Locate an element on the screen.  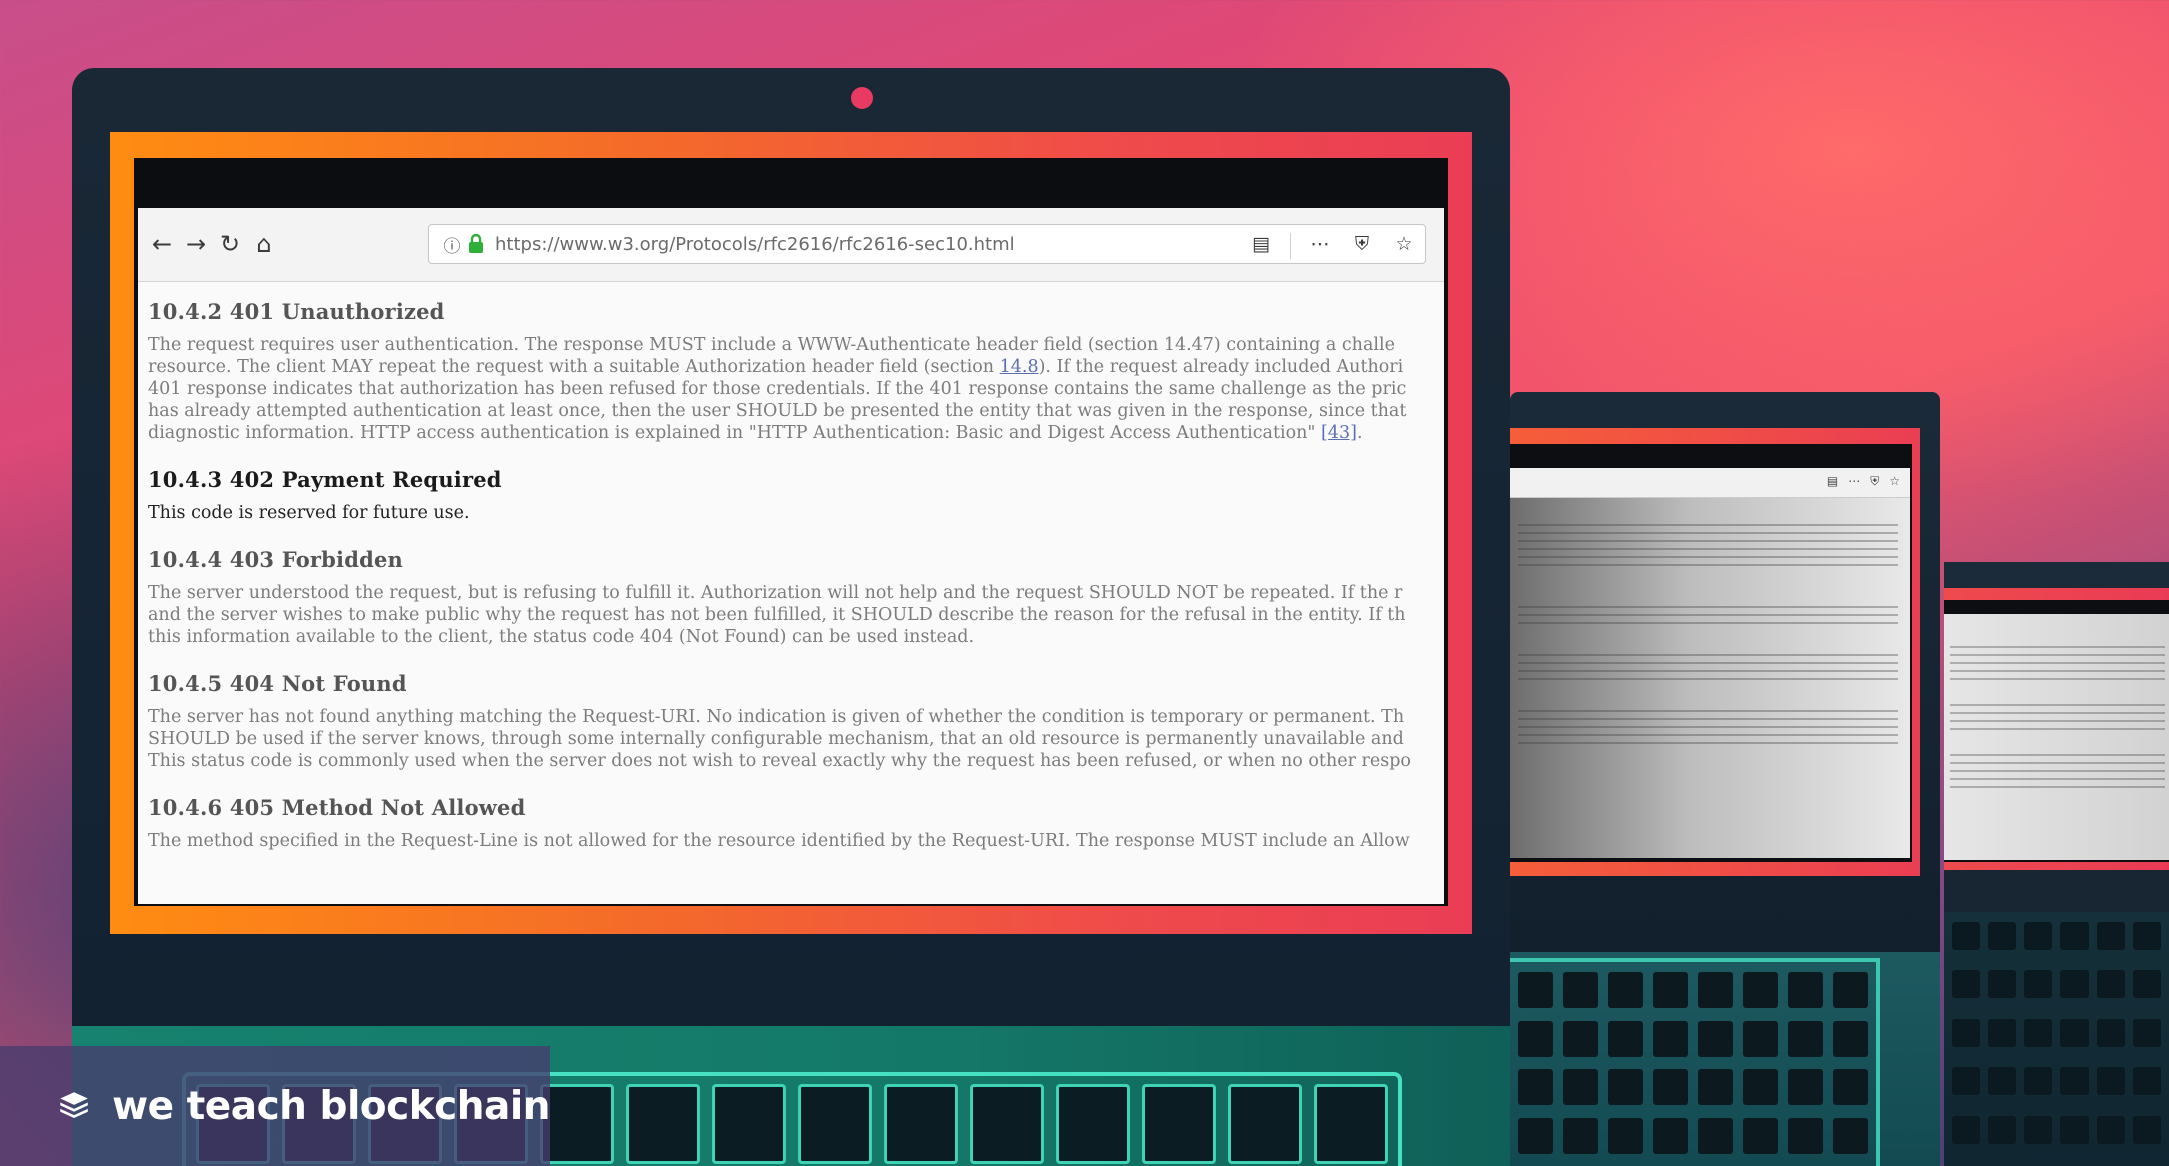
lock-icon is located at coordinates (476, 243).